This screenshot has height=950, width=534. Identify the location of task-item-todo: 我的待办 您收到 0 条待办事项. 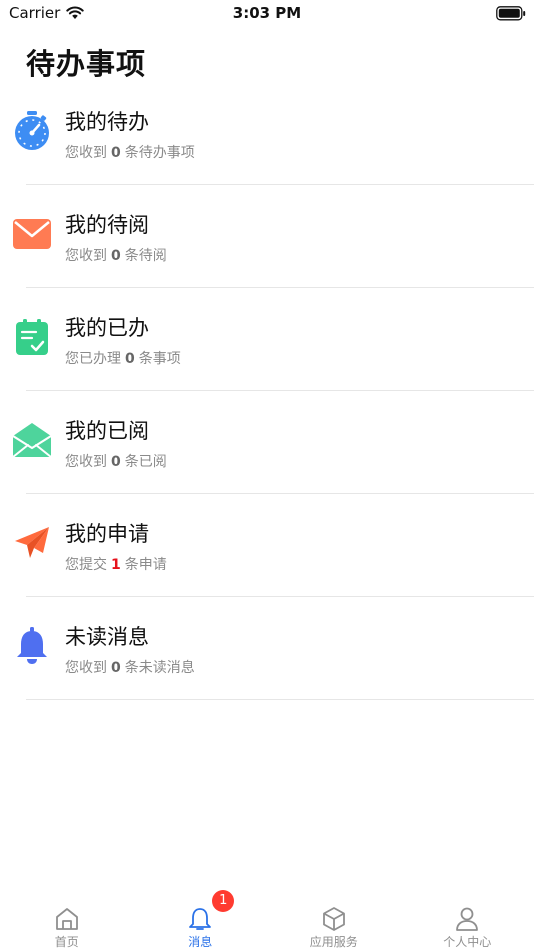
(267, 133).